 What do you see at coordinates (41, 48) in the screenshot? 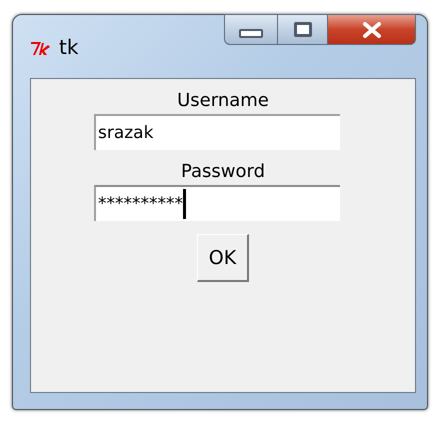
I see `logo-icon` at bounding box center [41, 48].